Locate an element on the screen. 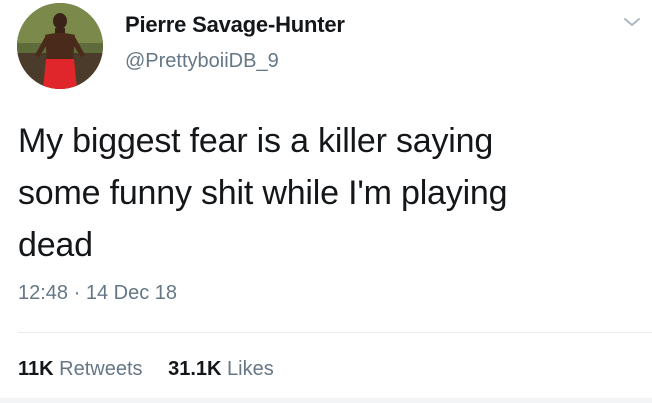  tweet-text-line: dead is located at coordinates (55, 245).